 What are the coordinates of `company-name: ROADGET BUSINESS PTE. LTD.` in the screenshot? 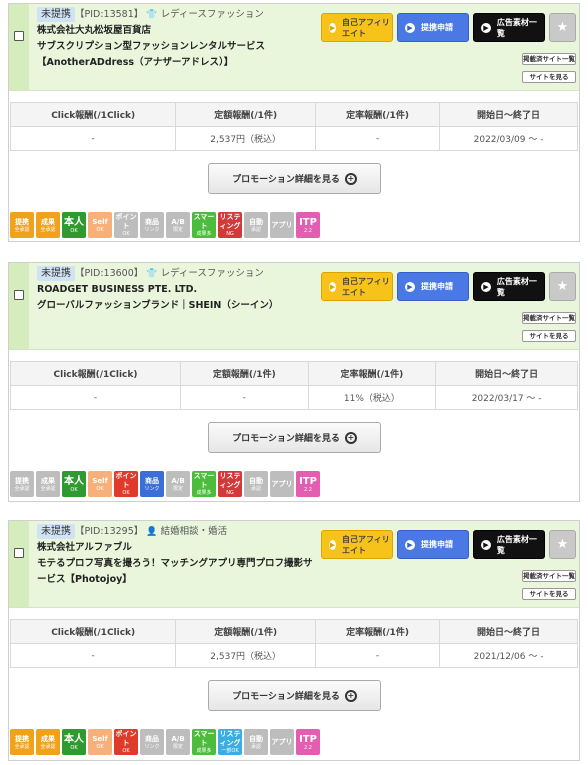 It's located at (117, 289).